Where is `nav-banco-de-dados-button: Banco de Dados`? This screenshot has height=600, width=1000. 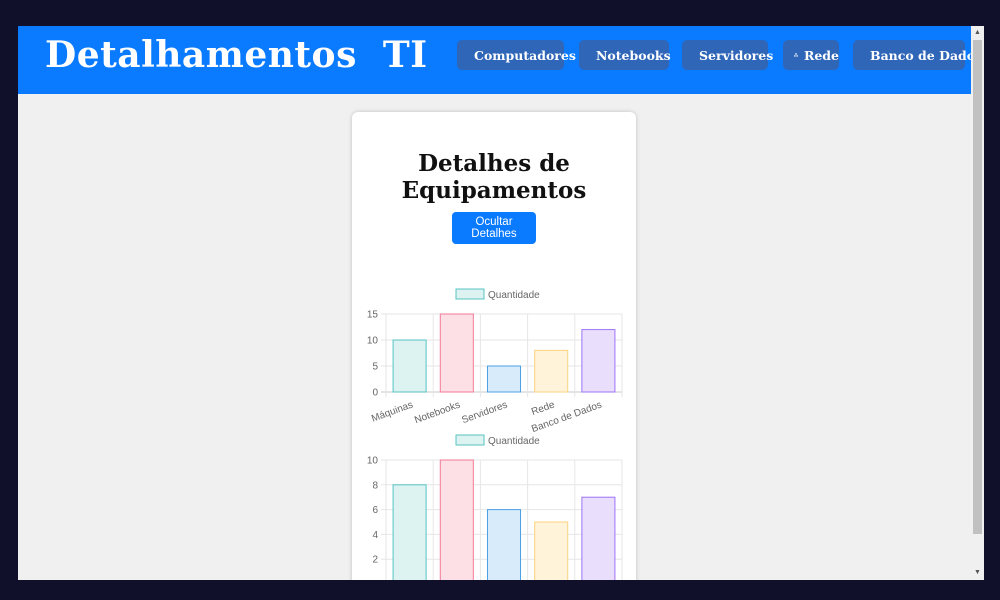 nav-banco-de-dados-button: Banco de Dados is located at coordinates (917, 55).